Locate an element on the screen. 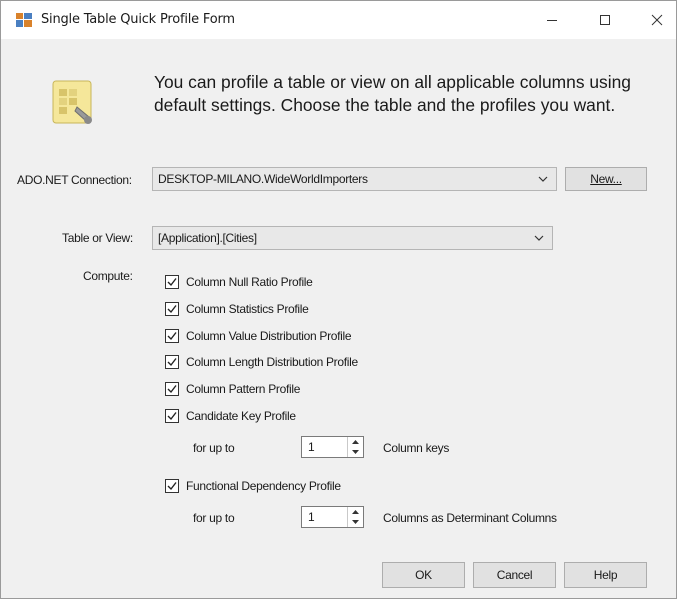  close-icon is located at coordinates (657, 20).